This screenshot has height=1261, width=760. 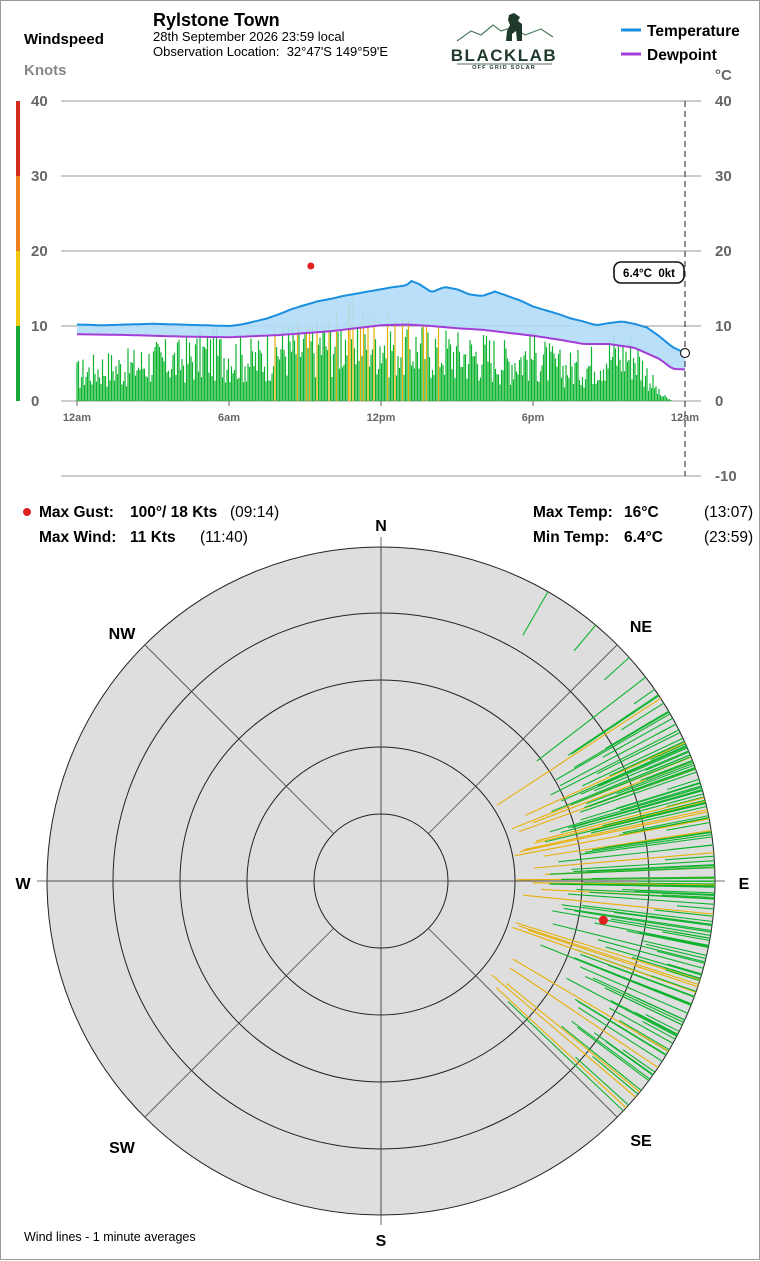 What do you see at coordinates (337, 51) in the screenshot?
I see `location-value: 32°47'S 149°59'E` at bounding box center [337, 51].